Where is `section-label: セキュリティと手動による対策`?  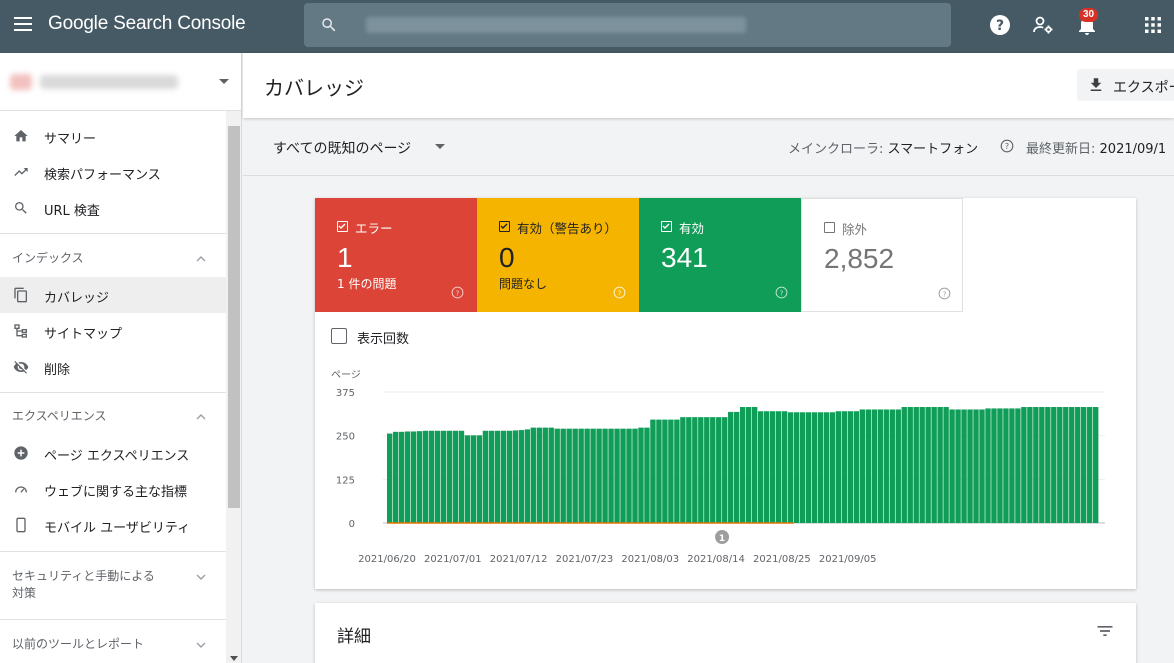 section-label: セキュリティと手動による対策 is located at coordinates (83, 584).